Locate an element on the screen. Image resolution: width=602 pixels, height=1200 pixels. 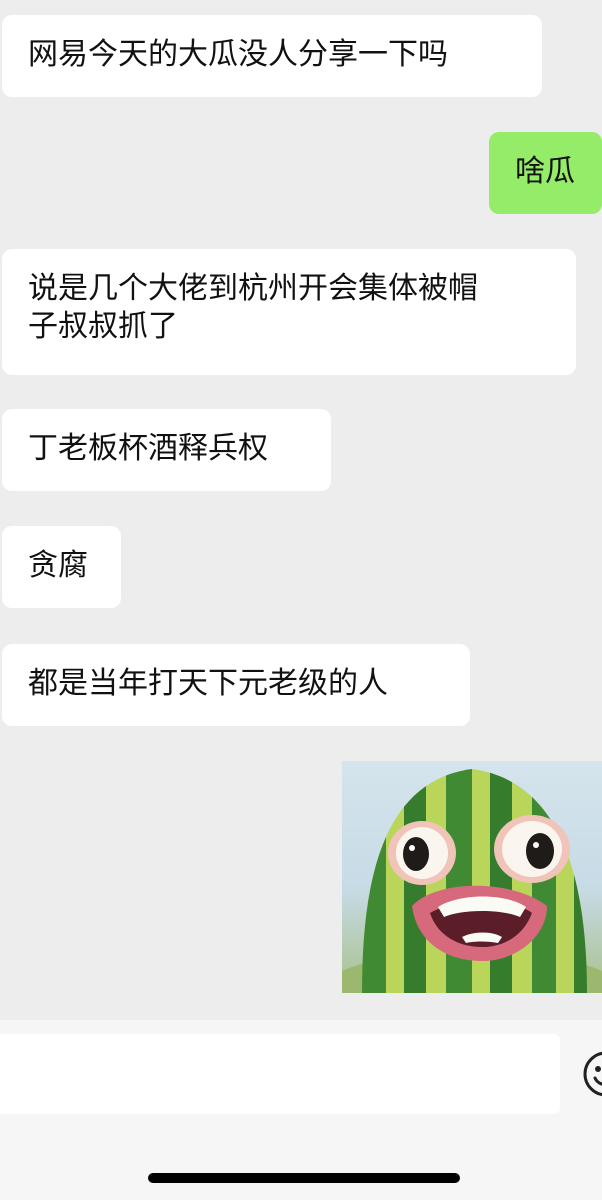
emoji-icon is located at coordinates (592, 1074).